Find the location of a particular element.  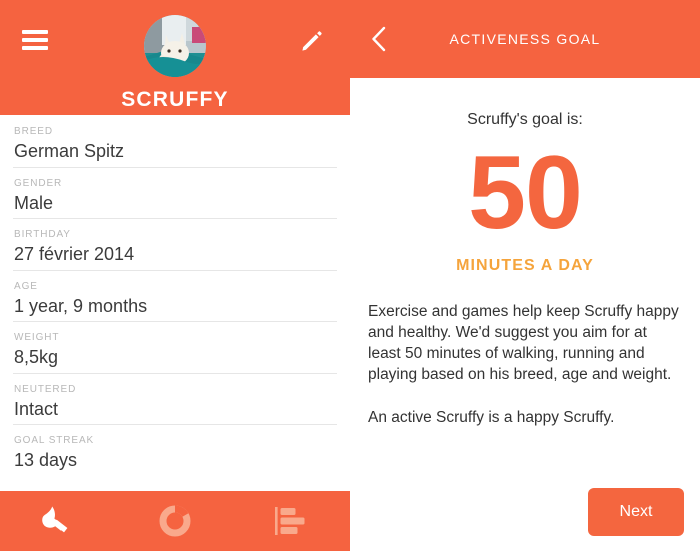

field-value: 27 février 2014 is located at coordinates (74, 254).